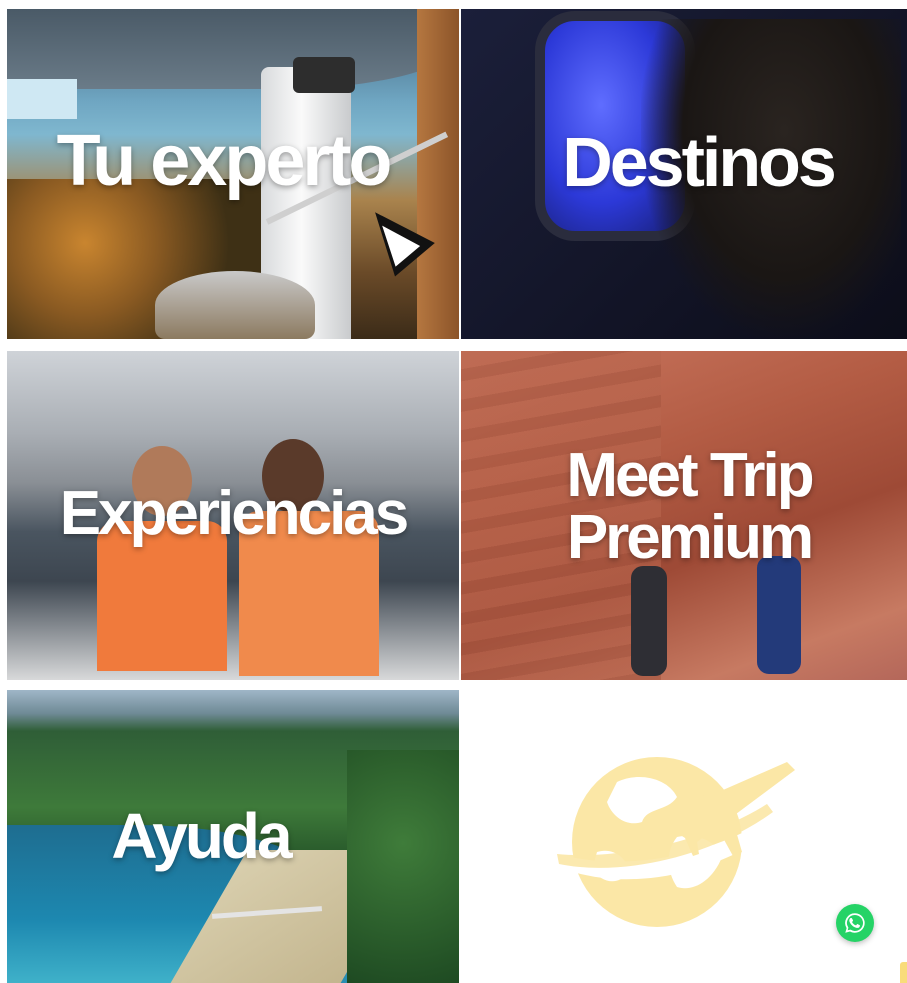 This screenshot has height=983, width=907. Describe the element at coordinates (699, 162) in the screenshot. I see `tile-label-destinos: Destinos` at that location.